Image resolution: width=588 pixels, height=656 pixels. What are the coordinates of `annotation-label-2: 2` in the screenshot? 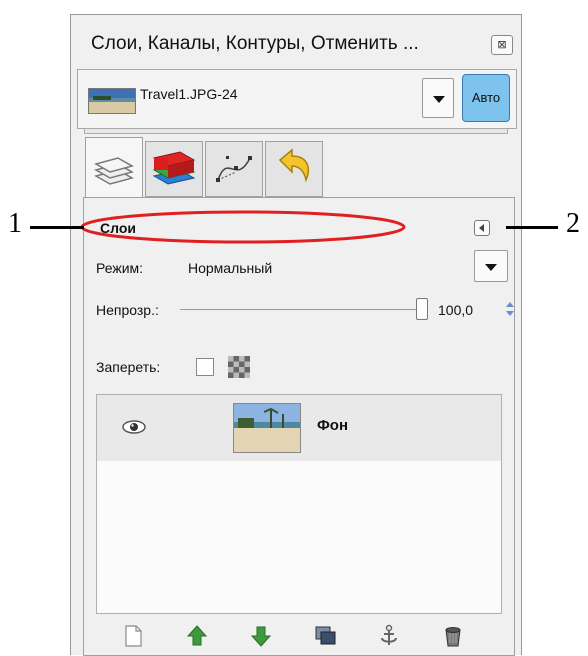 It's located at (573, 223).